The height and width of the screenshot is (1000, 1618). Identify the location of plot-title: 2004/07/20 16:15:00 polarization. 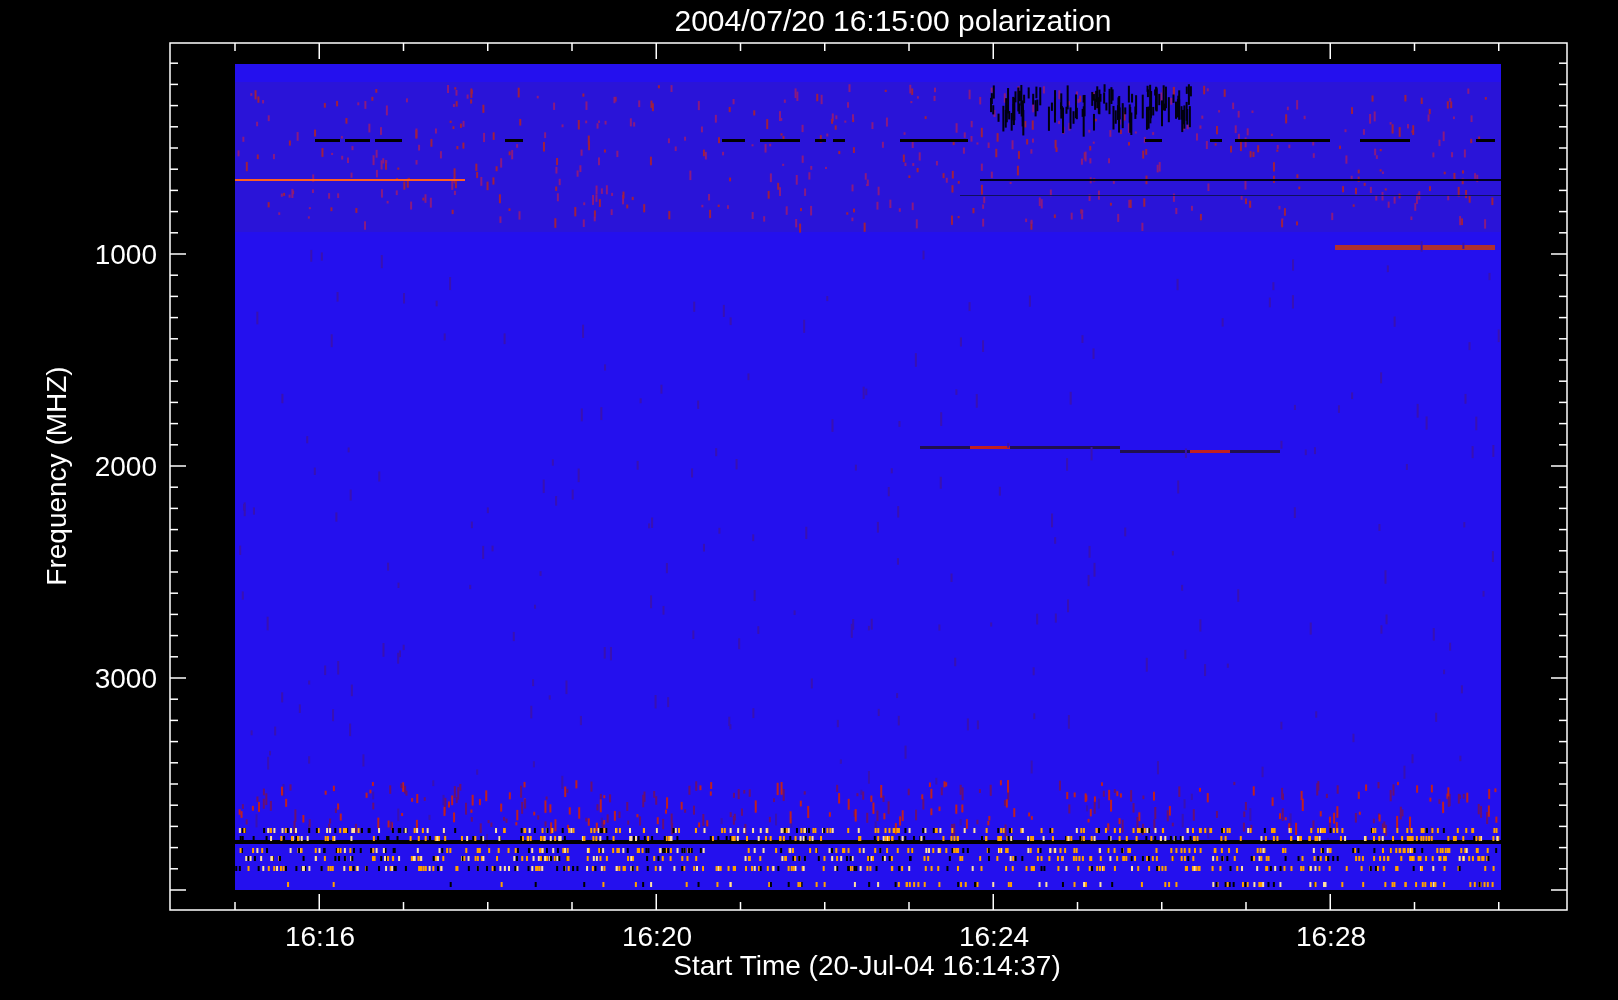
(893, 20).